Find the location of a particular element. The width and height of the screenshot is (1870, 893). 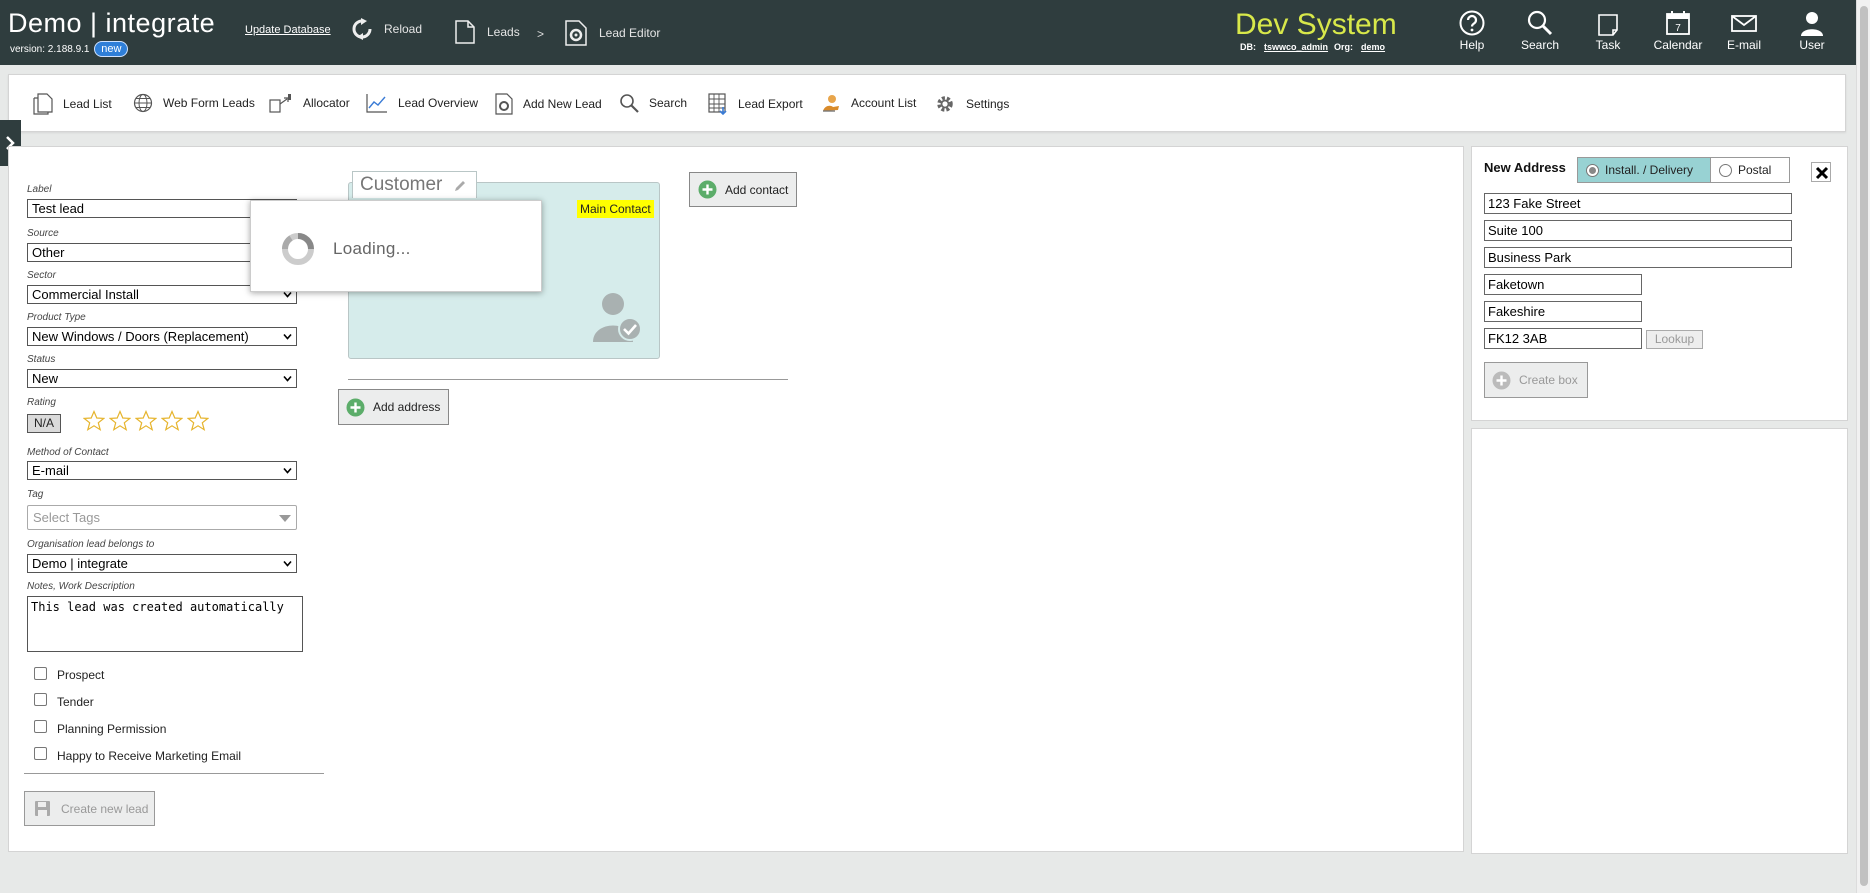

postcode-input: FK12 3AB is located at coordinates (1563, 338).